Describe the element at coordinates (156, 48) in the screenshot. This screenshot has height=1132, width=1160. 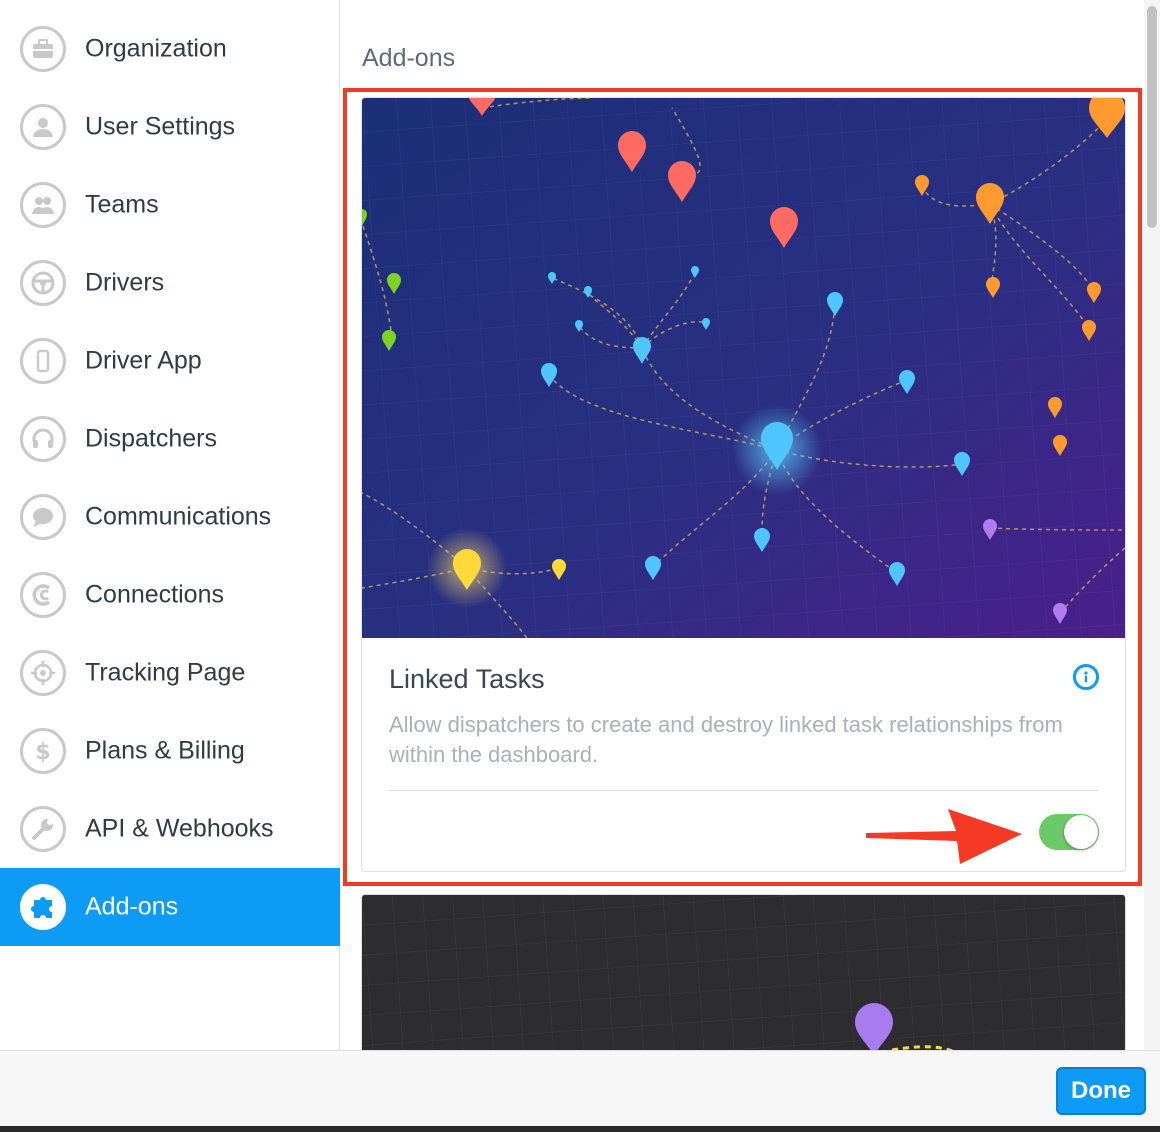
I see `sidebar-item-label: Organization` at that location.